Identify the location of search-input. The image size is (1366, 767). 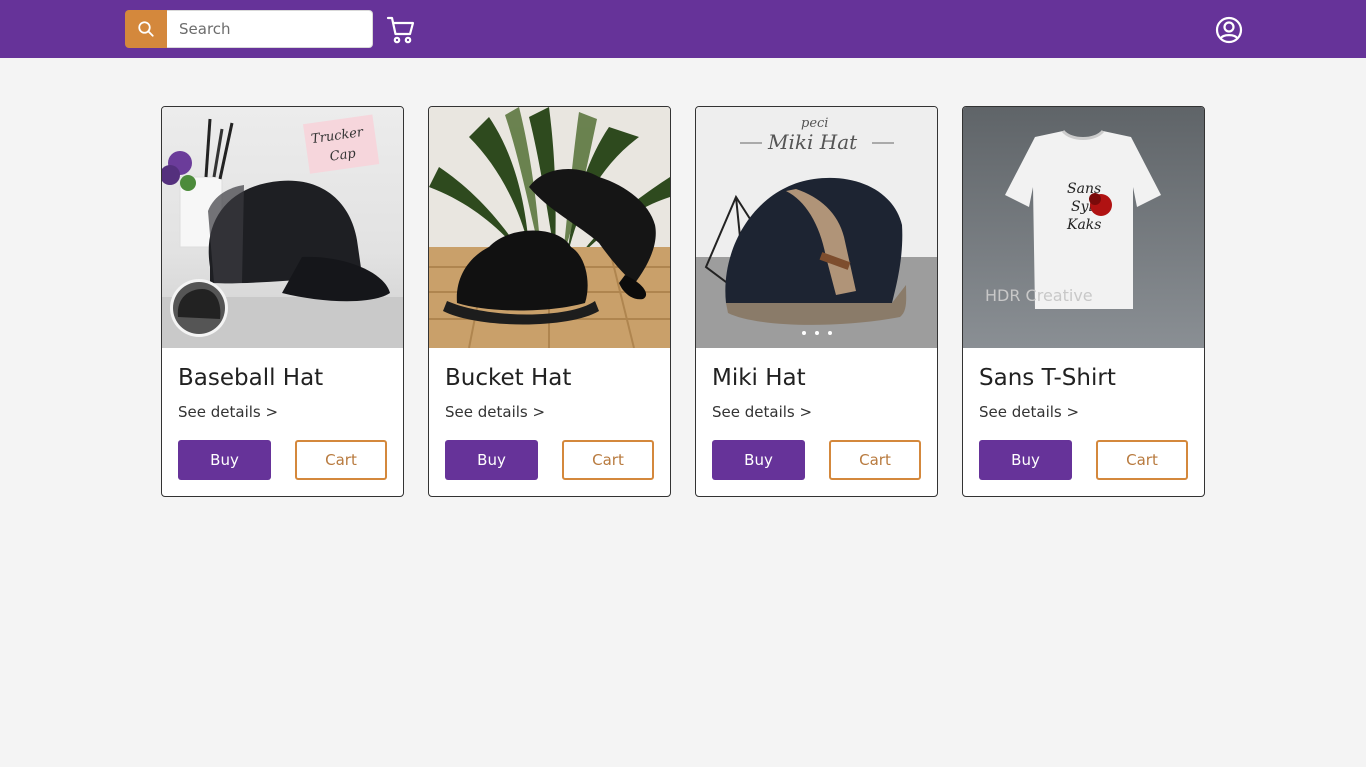
(270, 29).